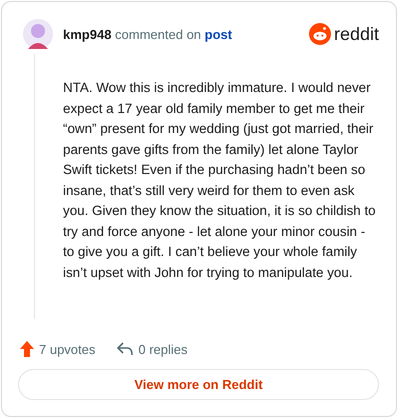  I want to click on reddit-logo-icon, so click(319, 34).